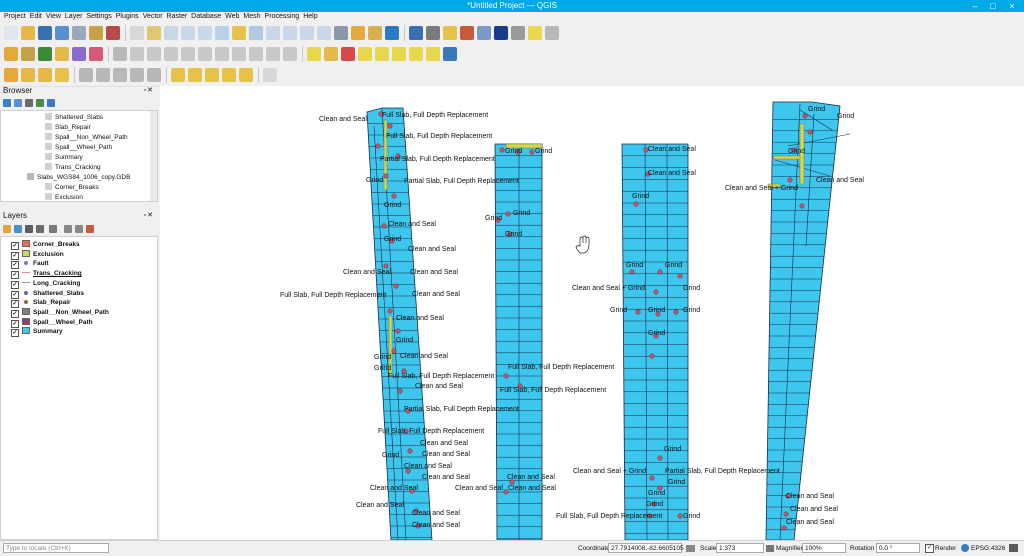  Describe the element at coordinates (282, 17) in the screenshot. I see `menu-processing: Processing` at that location.